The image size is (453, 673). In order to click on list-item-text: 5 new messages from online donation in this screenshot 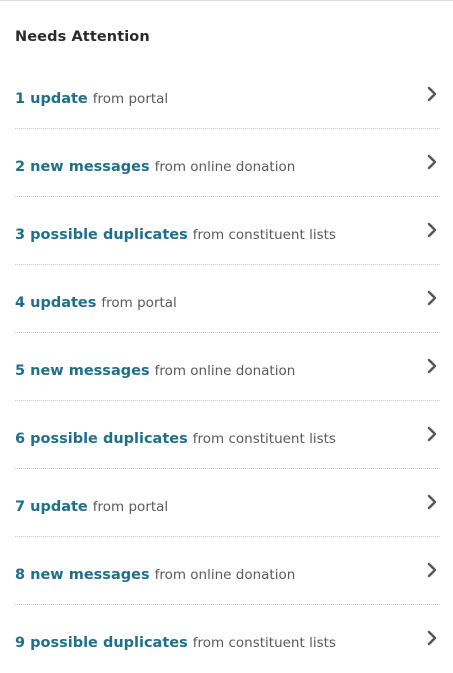, I will do `click(155, 369)`.